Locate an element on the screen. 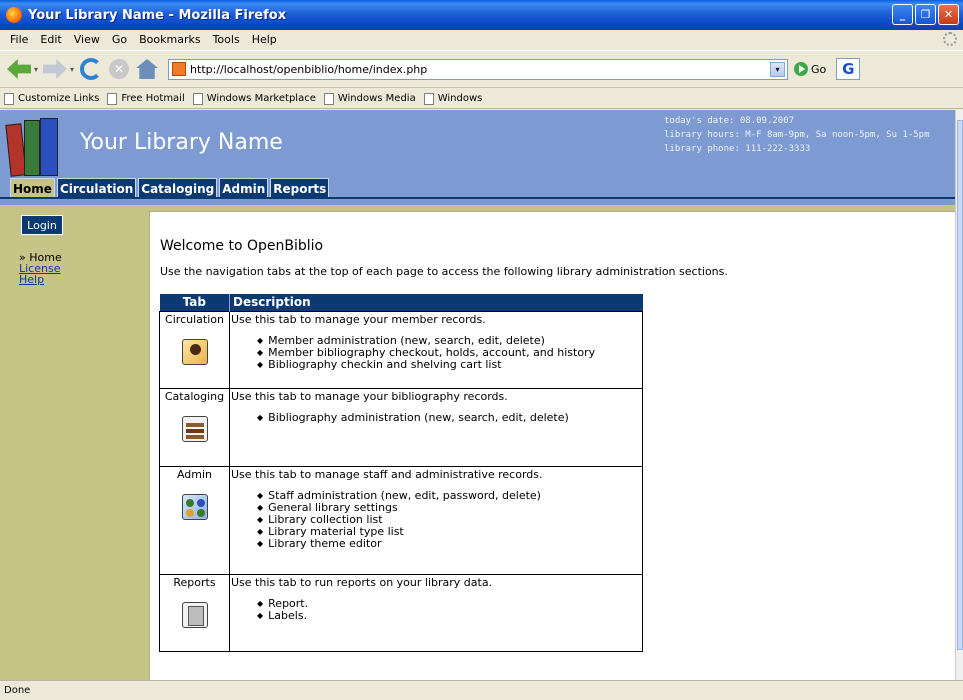  login-button: Login is located at coordinates (42, 225).